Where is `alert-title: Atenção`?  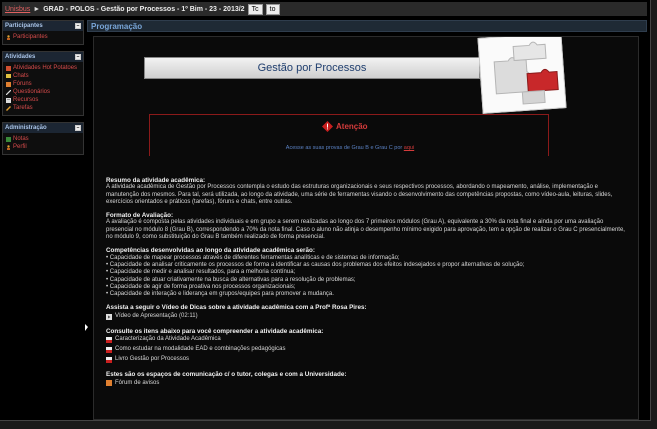
alert-title: Atenção is located at coordinates (352, 126).